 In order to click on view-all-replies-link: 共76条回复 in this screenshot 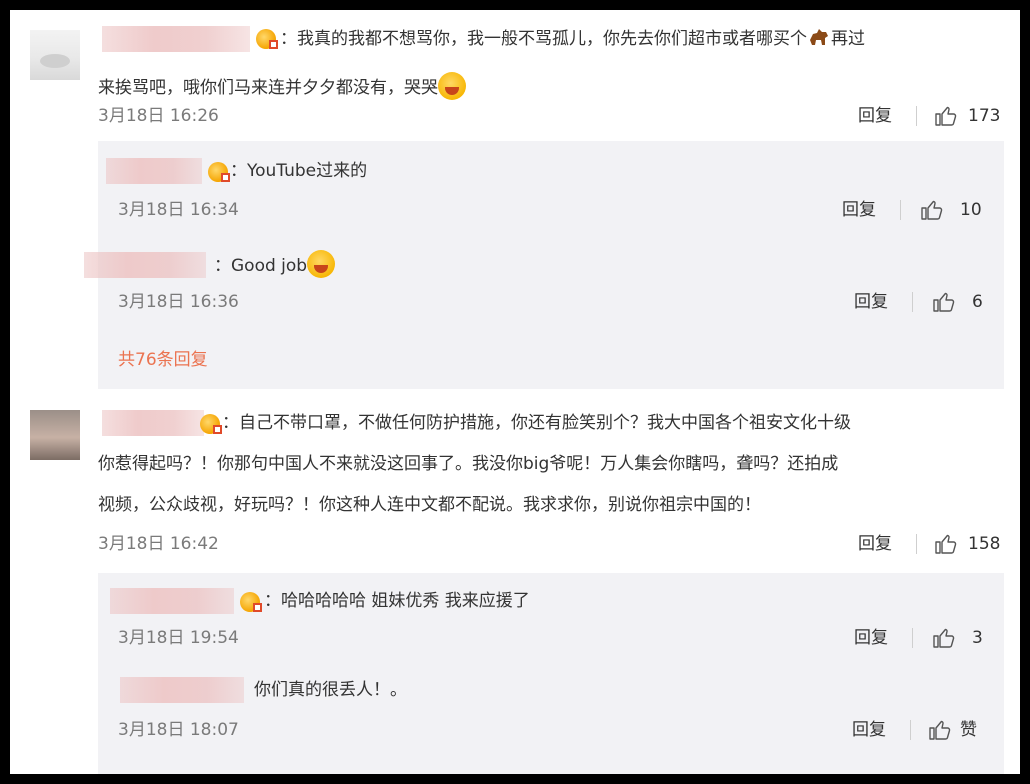, I will do `click(163, 360)`.